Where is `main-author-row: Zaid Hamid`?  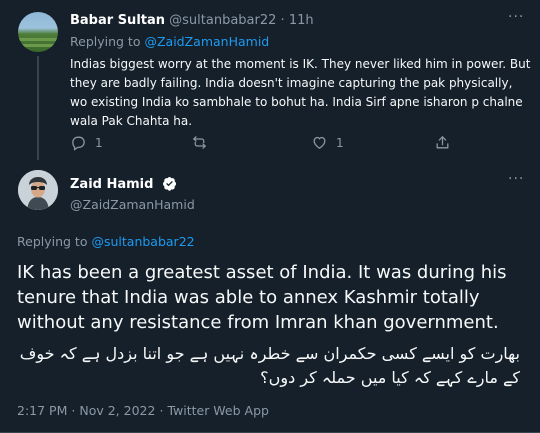 main-author-row: Zaid Hamid is located at coordinates (123, 184).